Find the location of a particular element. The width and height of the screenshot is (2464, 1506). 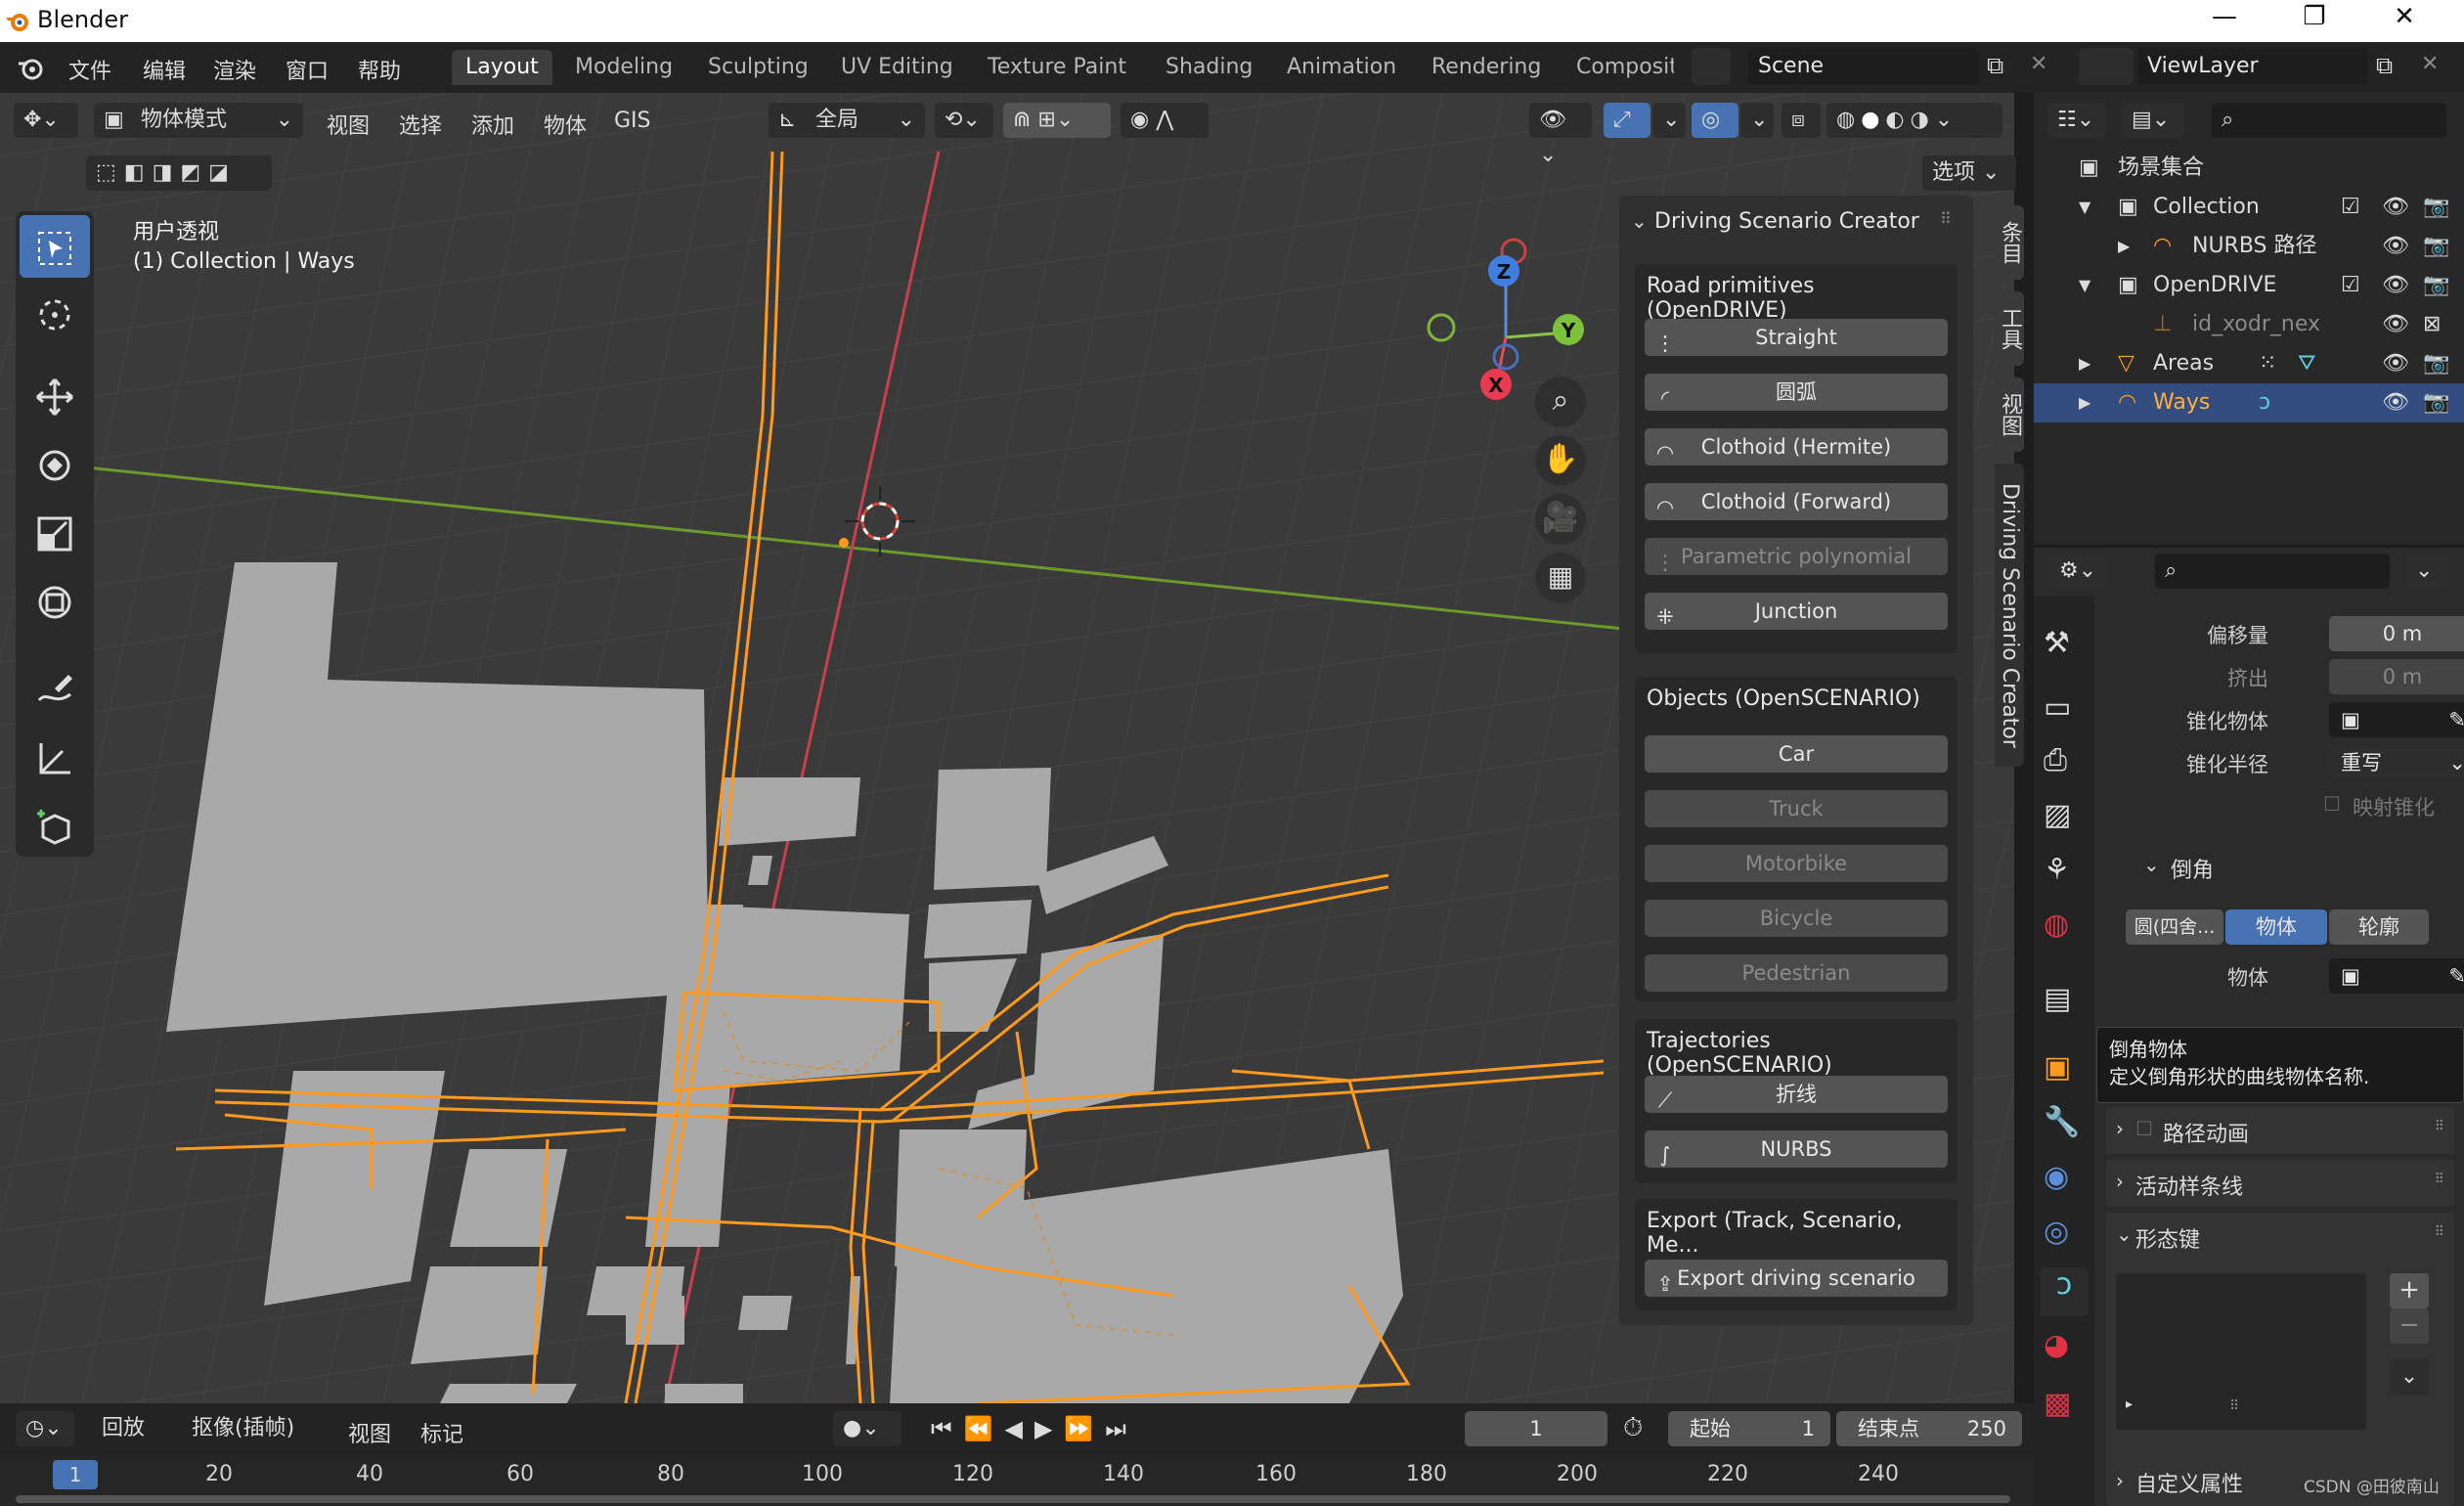

tab-uv-editing: UV Editing is located at coordinates (897, 67).